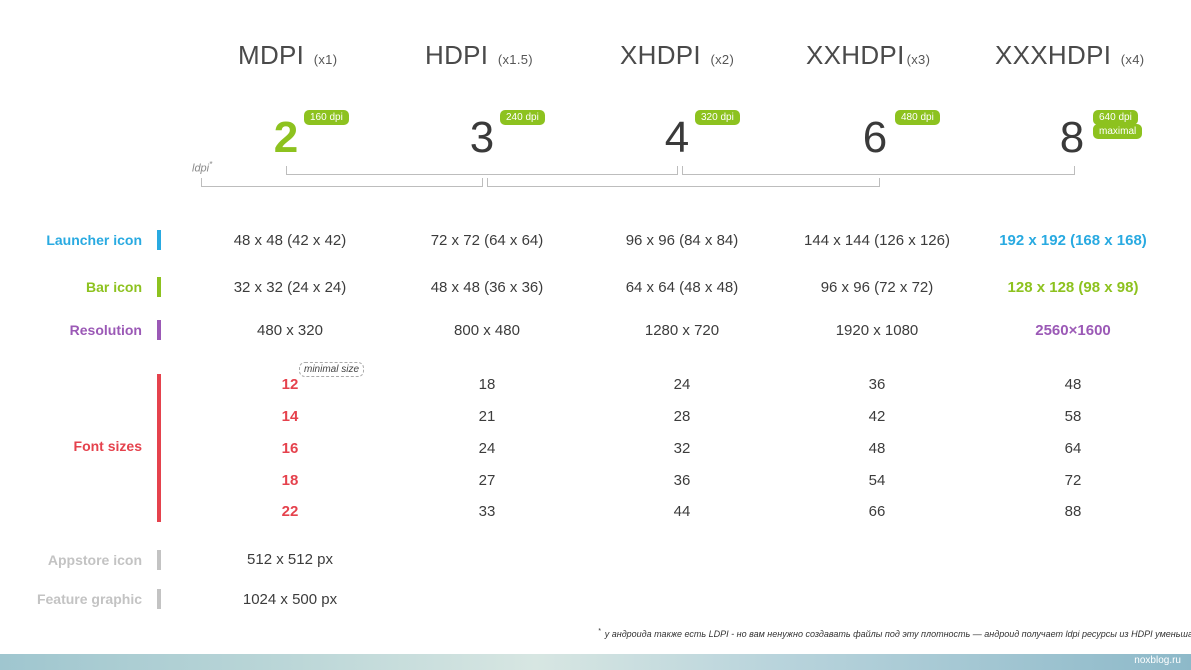 Image resolution: width=1191 pixels, height=670 pixels. What do you see at coordinates (682, 448) in the screenshot?
I see `font-xhdpi-3: 32` at bounding box center [682, 448].